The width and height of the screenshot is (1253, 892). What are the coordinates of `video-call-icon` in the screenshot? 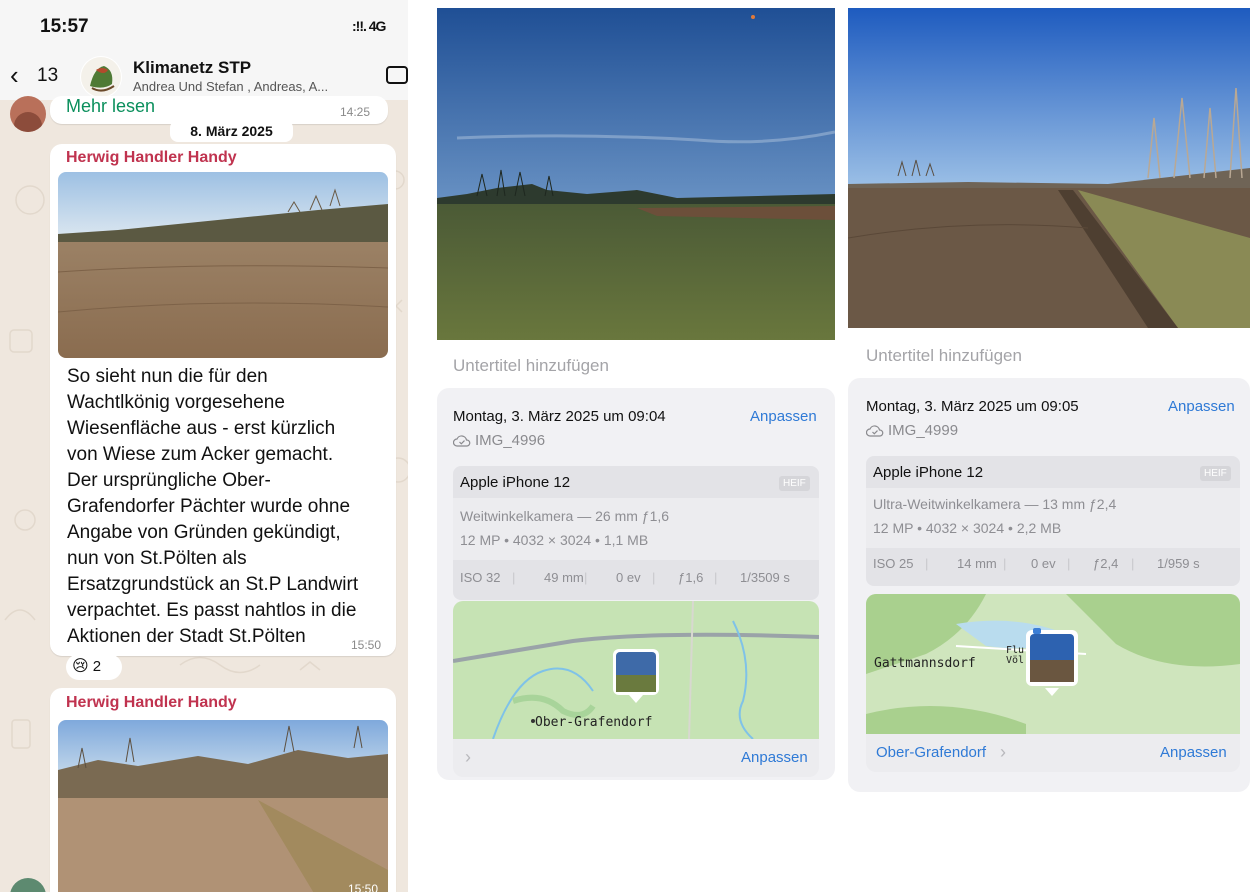 It's located at (397, 75).